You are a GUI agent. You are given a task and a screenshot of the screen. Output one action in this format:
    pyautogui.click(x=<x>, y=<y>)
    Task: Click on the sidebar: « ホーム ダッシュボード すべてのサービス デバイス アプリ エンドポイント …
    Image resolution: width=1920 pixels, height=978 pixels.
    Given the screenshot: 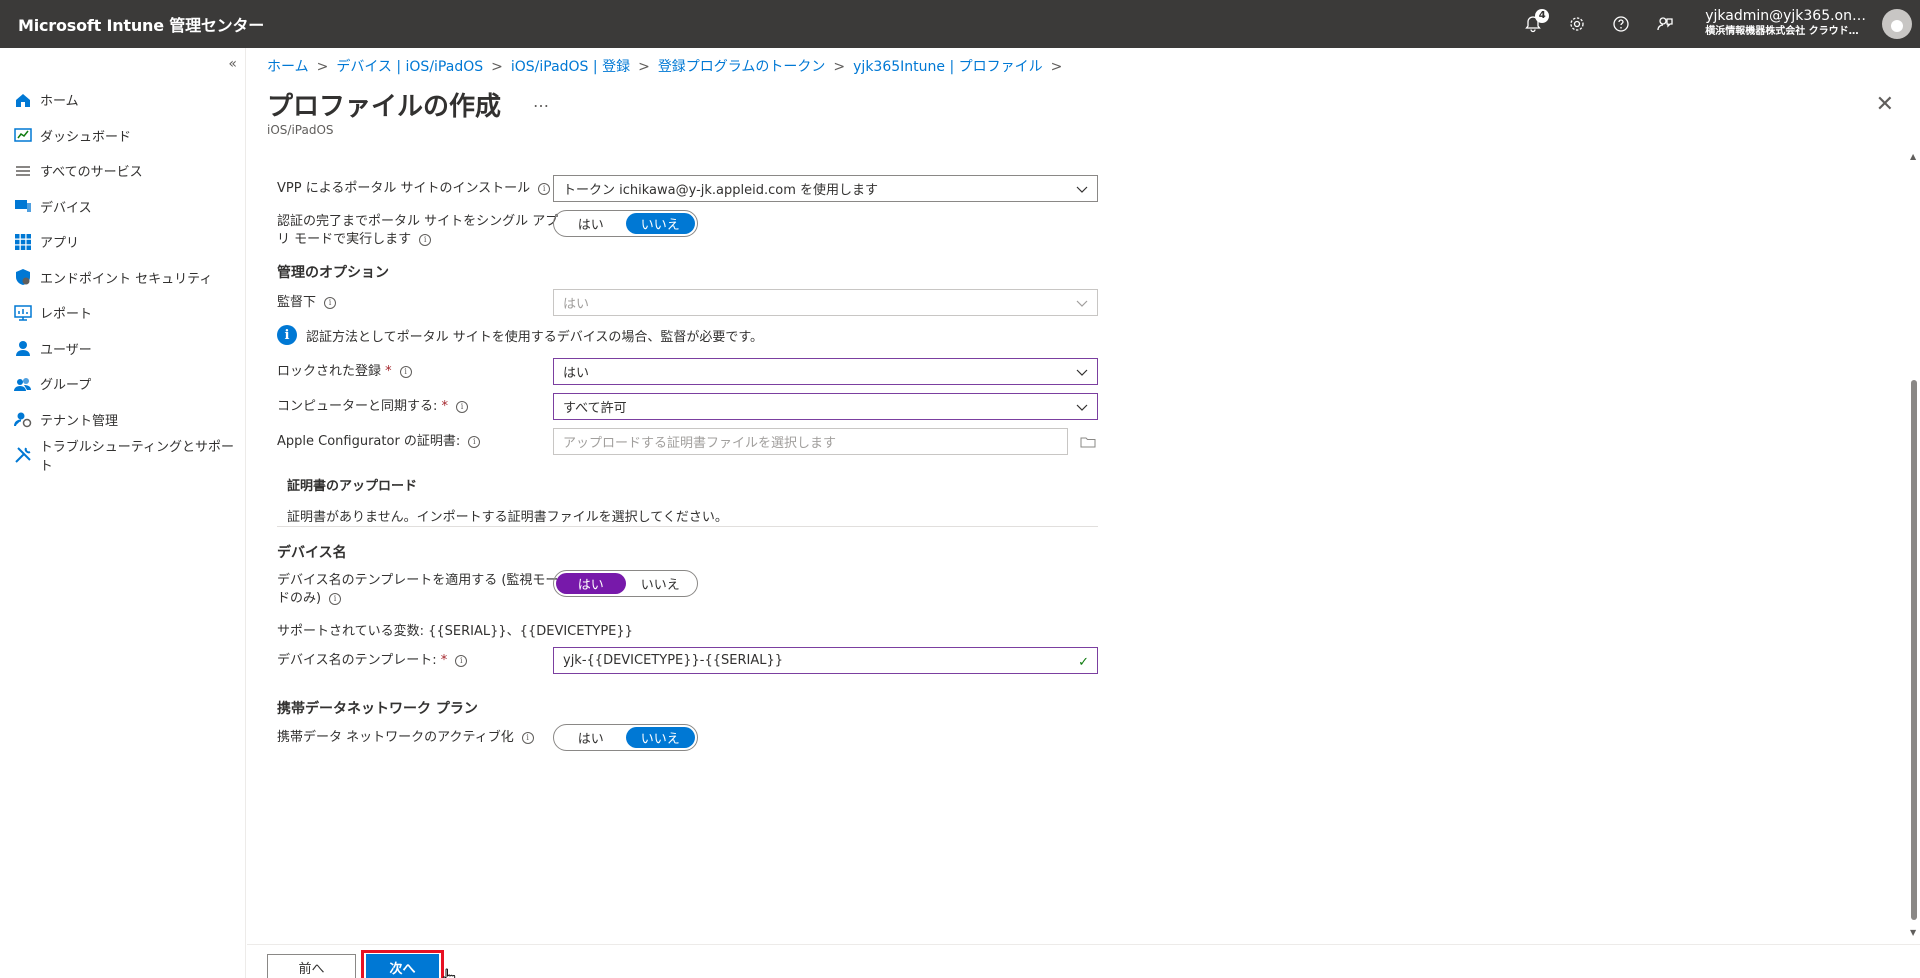 What is the action you would take?
    pyautogui.click(x=123, y=513)
    